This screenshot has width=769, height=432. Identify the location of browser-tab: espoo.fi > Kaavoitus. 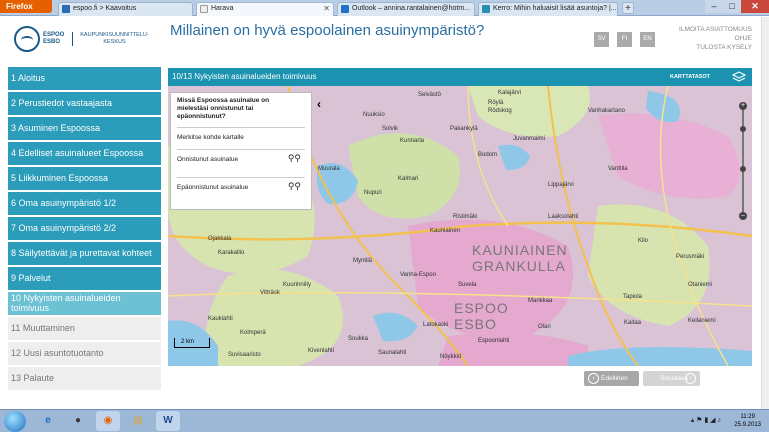
(125, 9).